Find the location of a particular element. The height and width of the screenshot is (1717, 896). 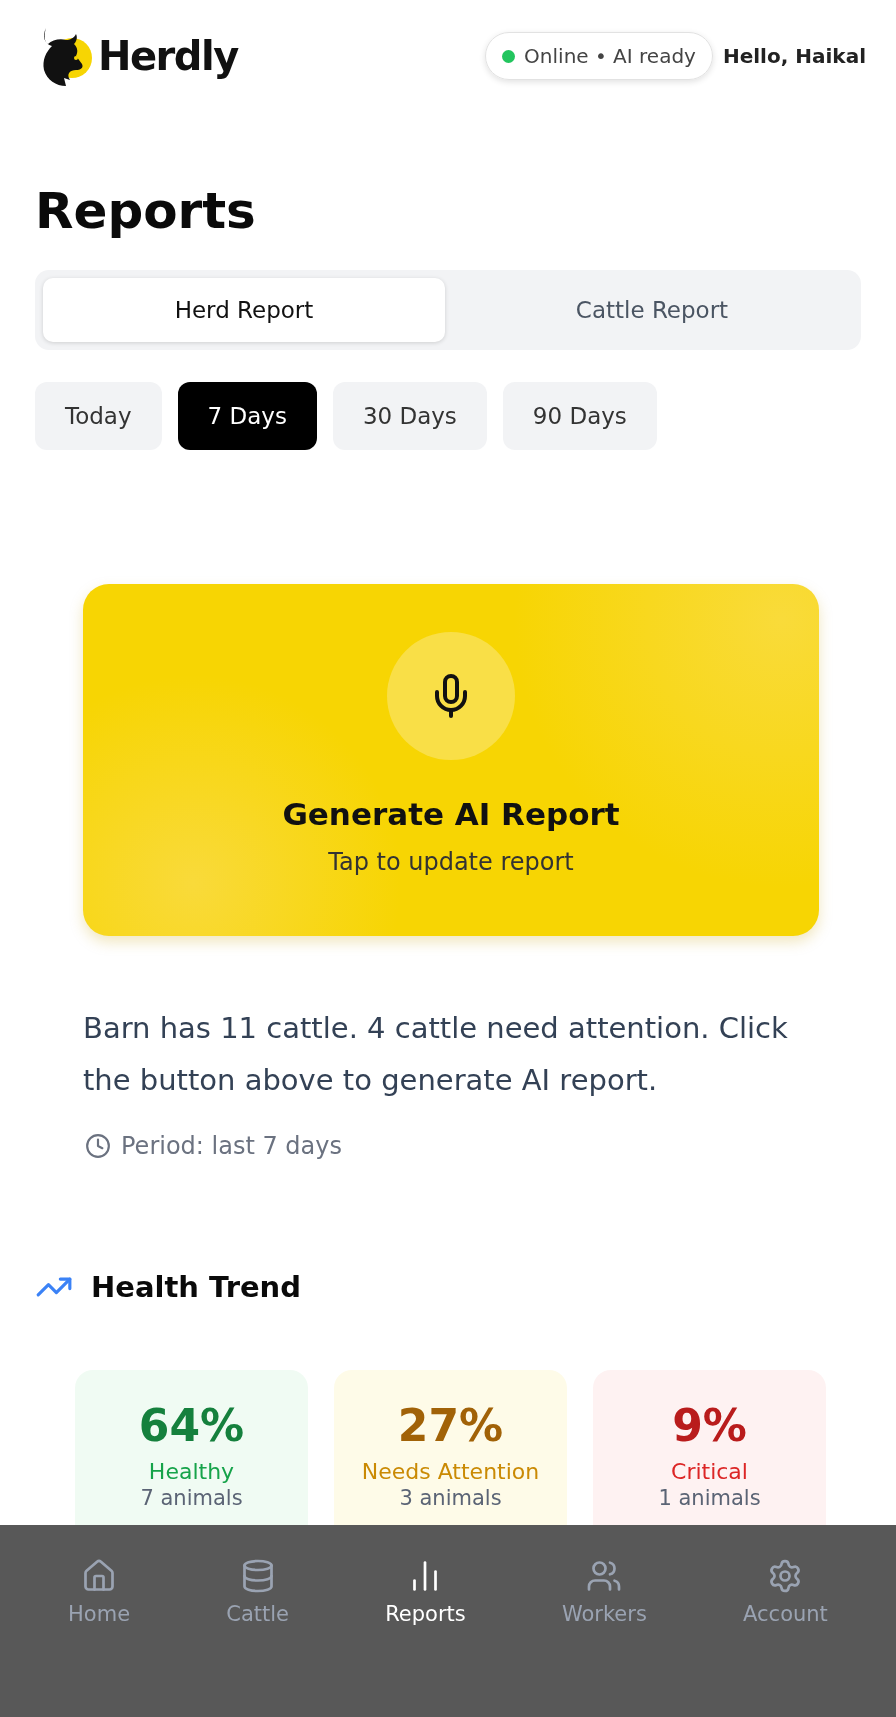

stat-count: 7 animals is located at coordinates (191, 1498).